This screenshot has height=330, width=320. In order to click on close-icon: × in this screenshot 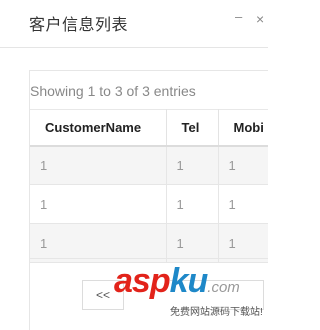, I will do `click(260, 19)`.